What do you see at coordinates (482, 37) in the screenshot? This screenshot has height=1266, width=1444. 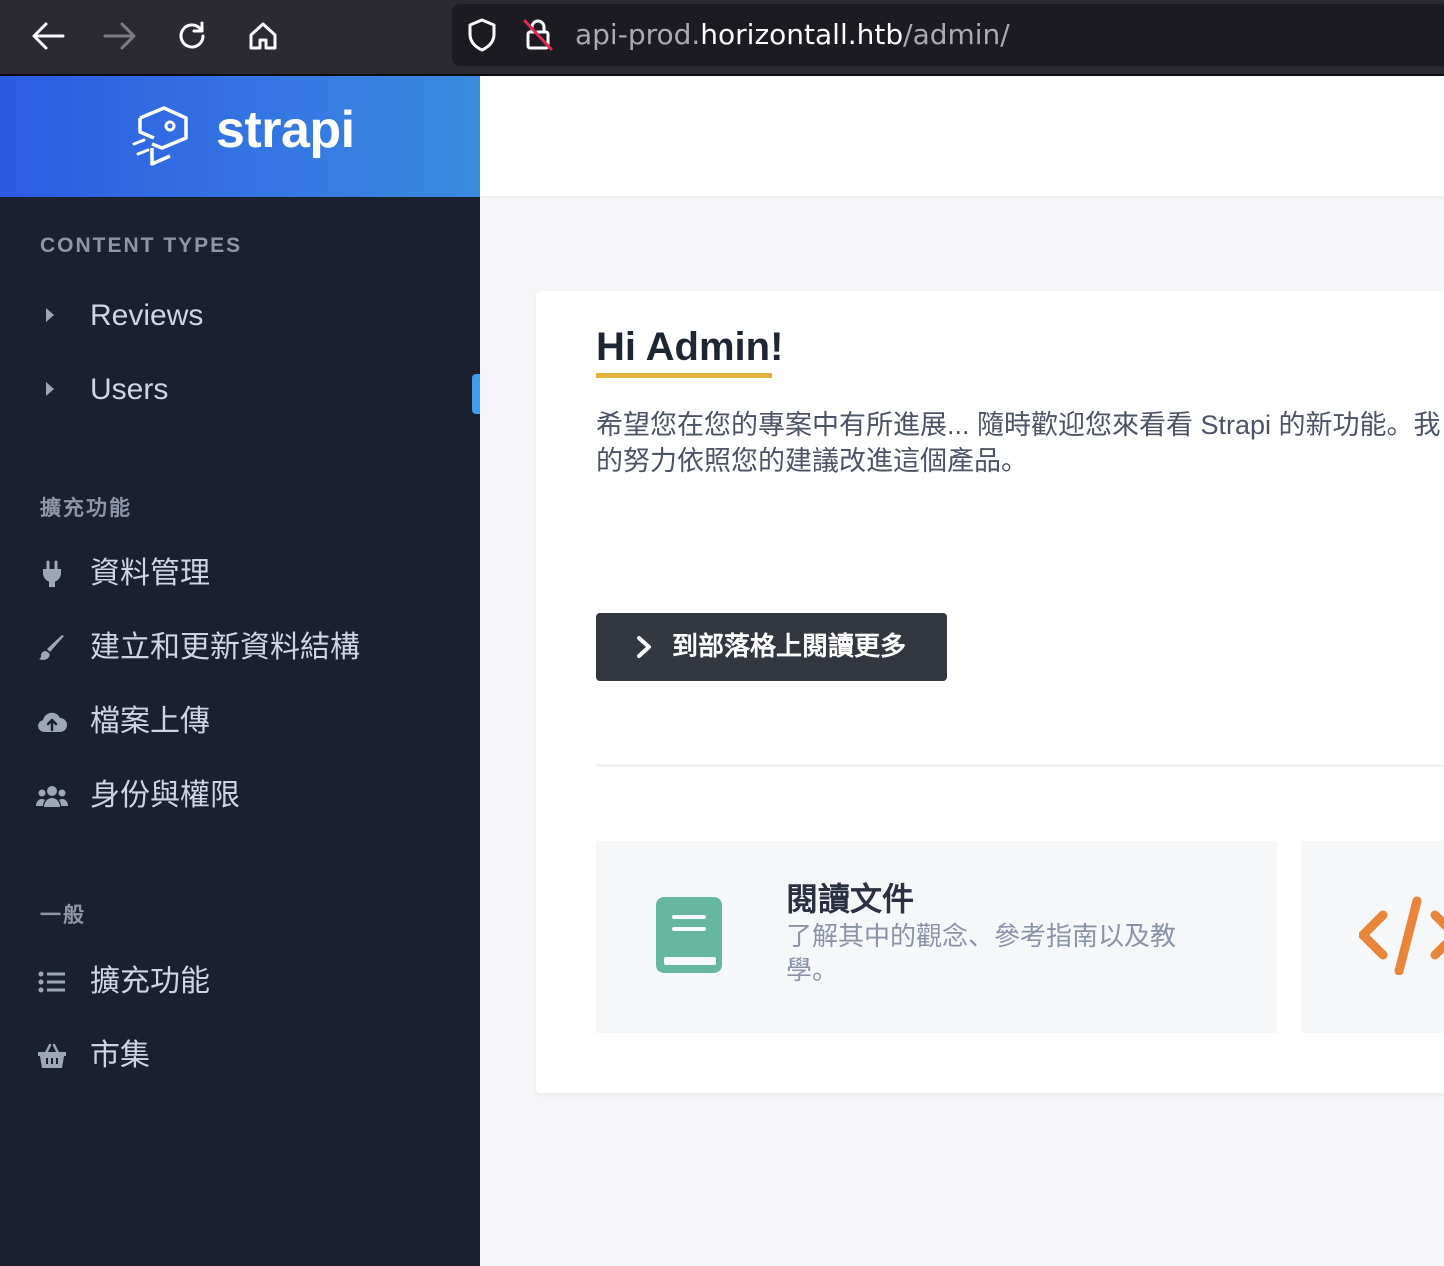 I see `shield-icon` at bounding box center [482, 37].